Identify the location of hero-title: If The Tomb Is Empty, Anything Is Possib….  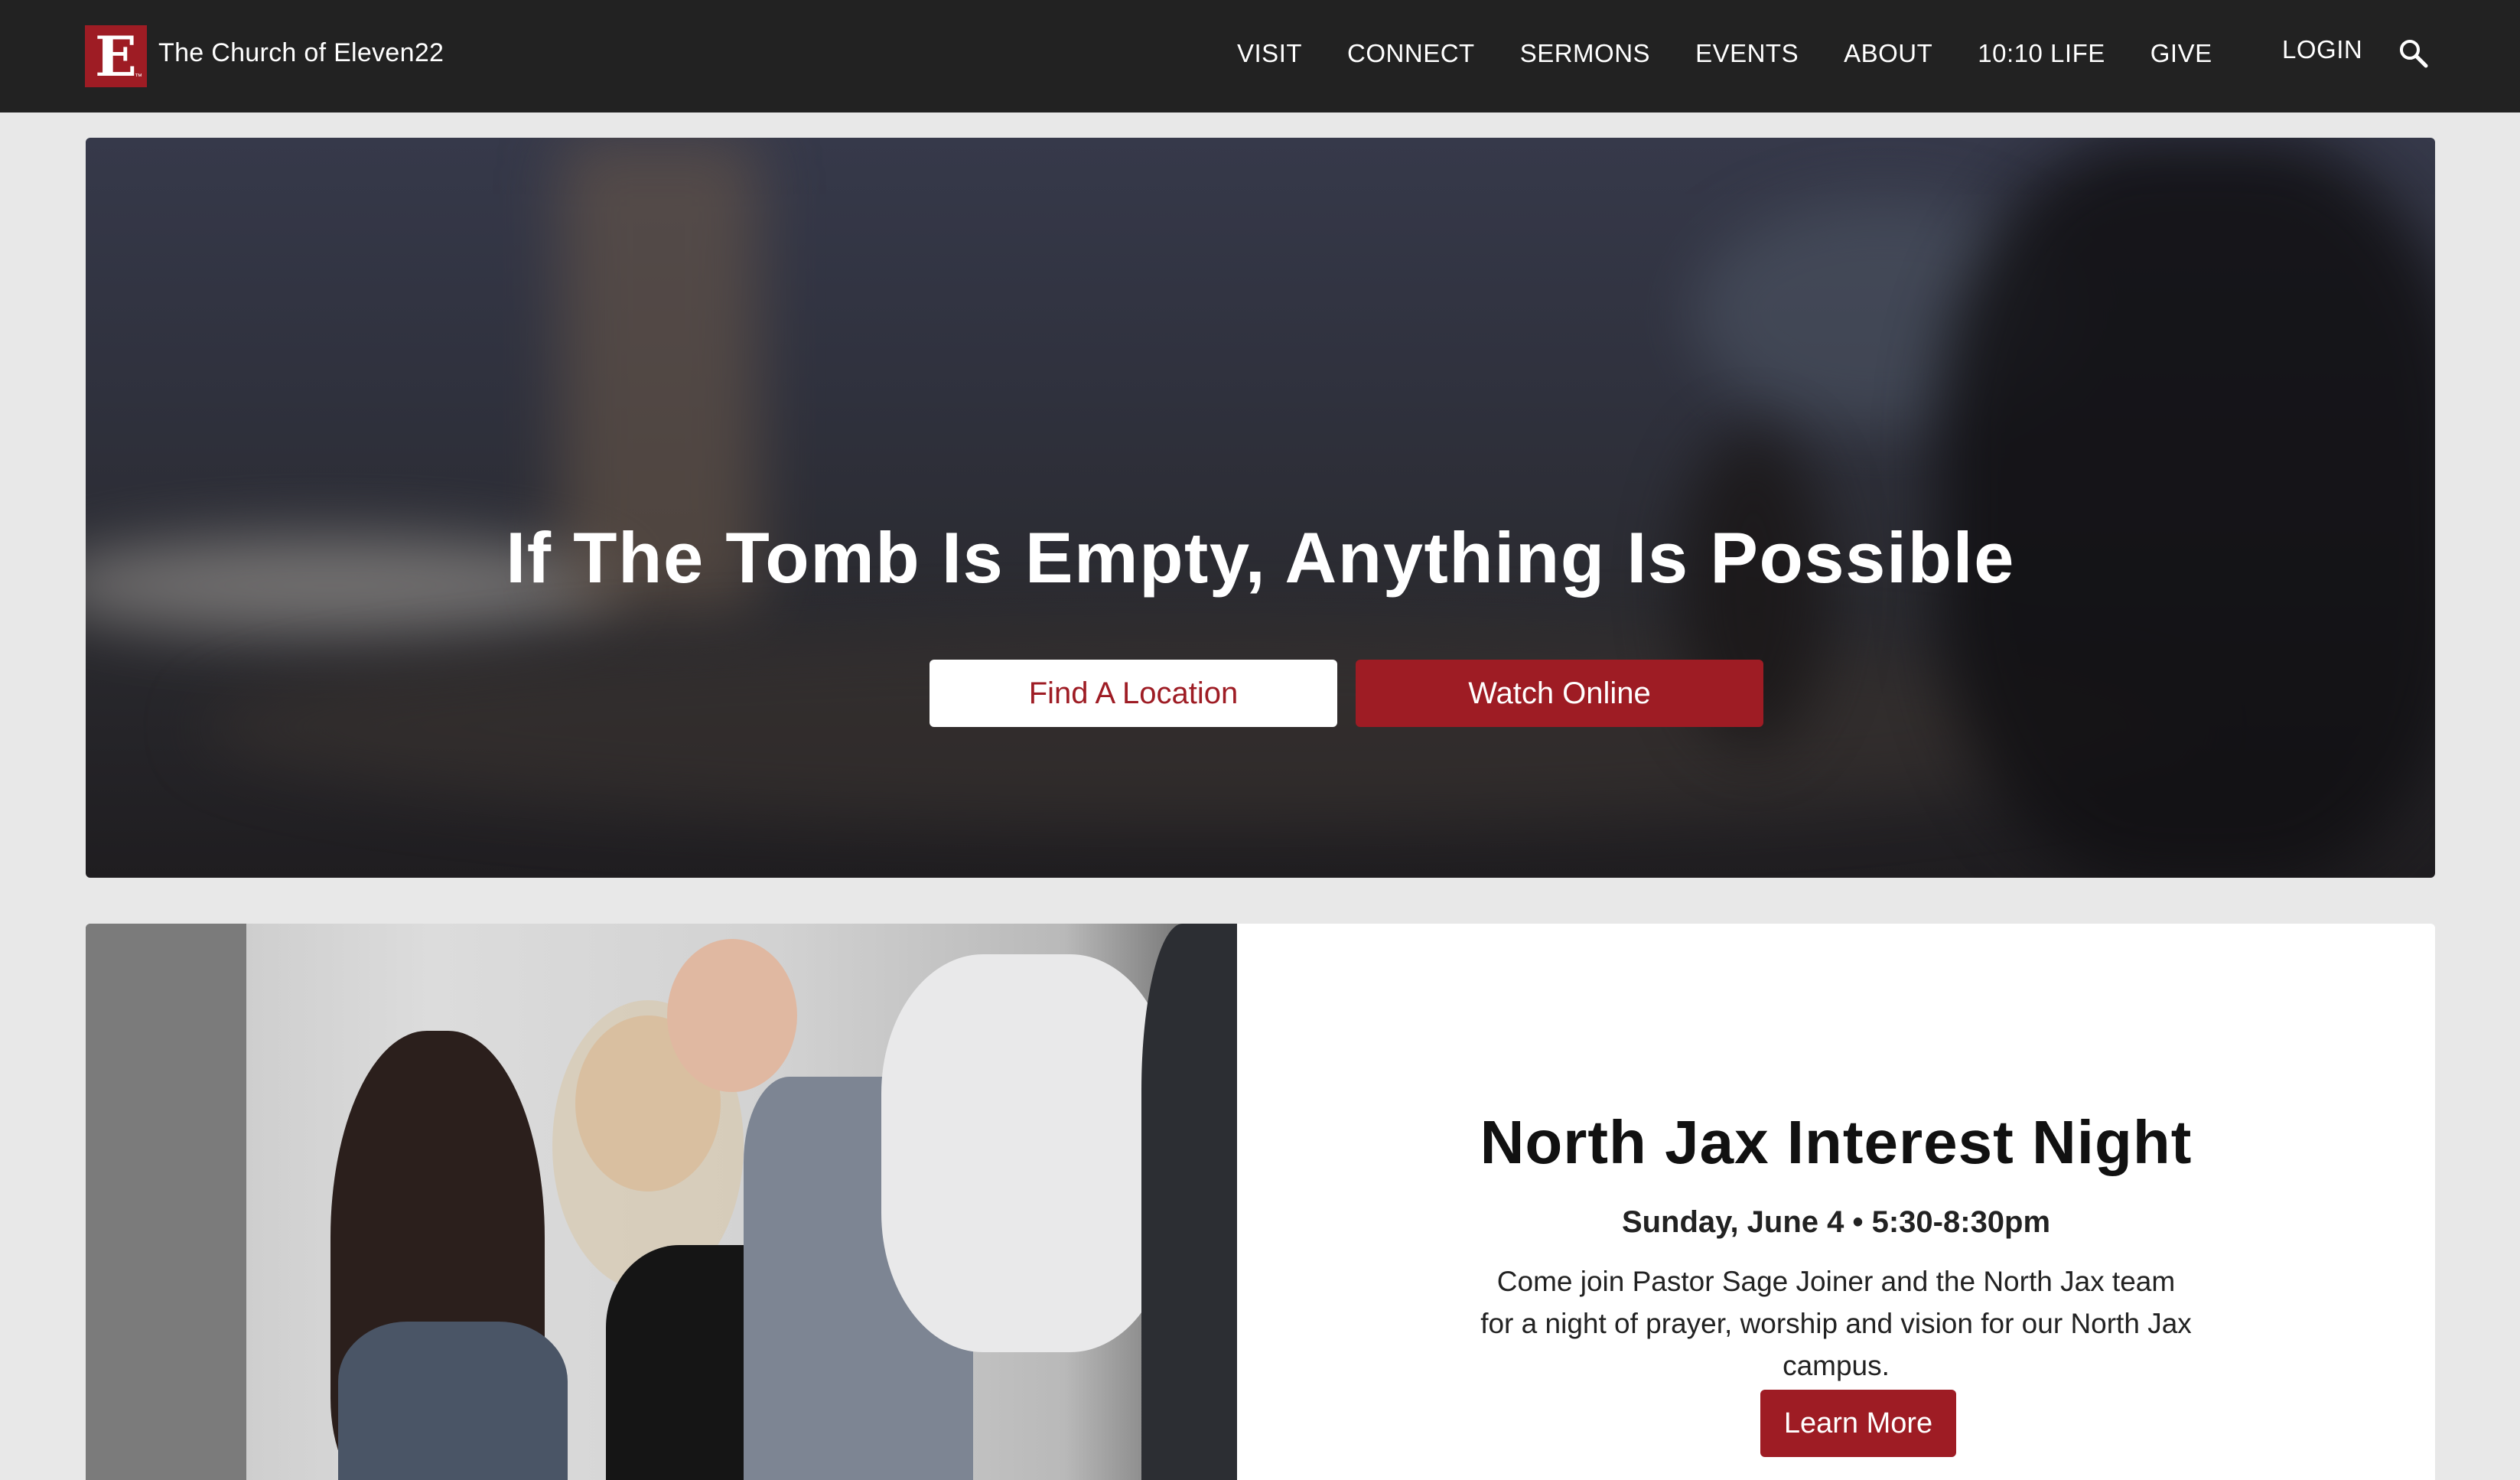
(1260, 558).